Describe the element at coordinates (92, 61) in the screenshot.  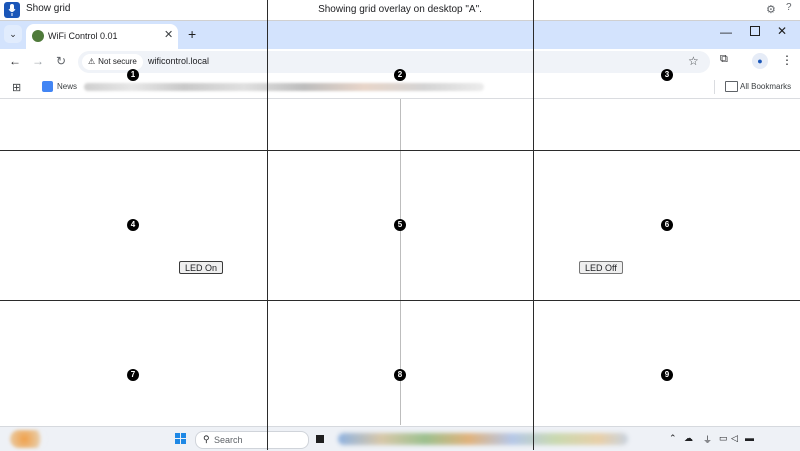
I see `warning-icon: ⚠` at that location.